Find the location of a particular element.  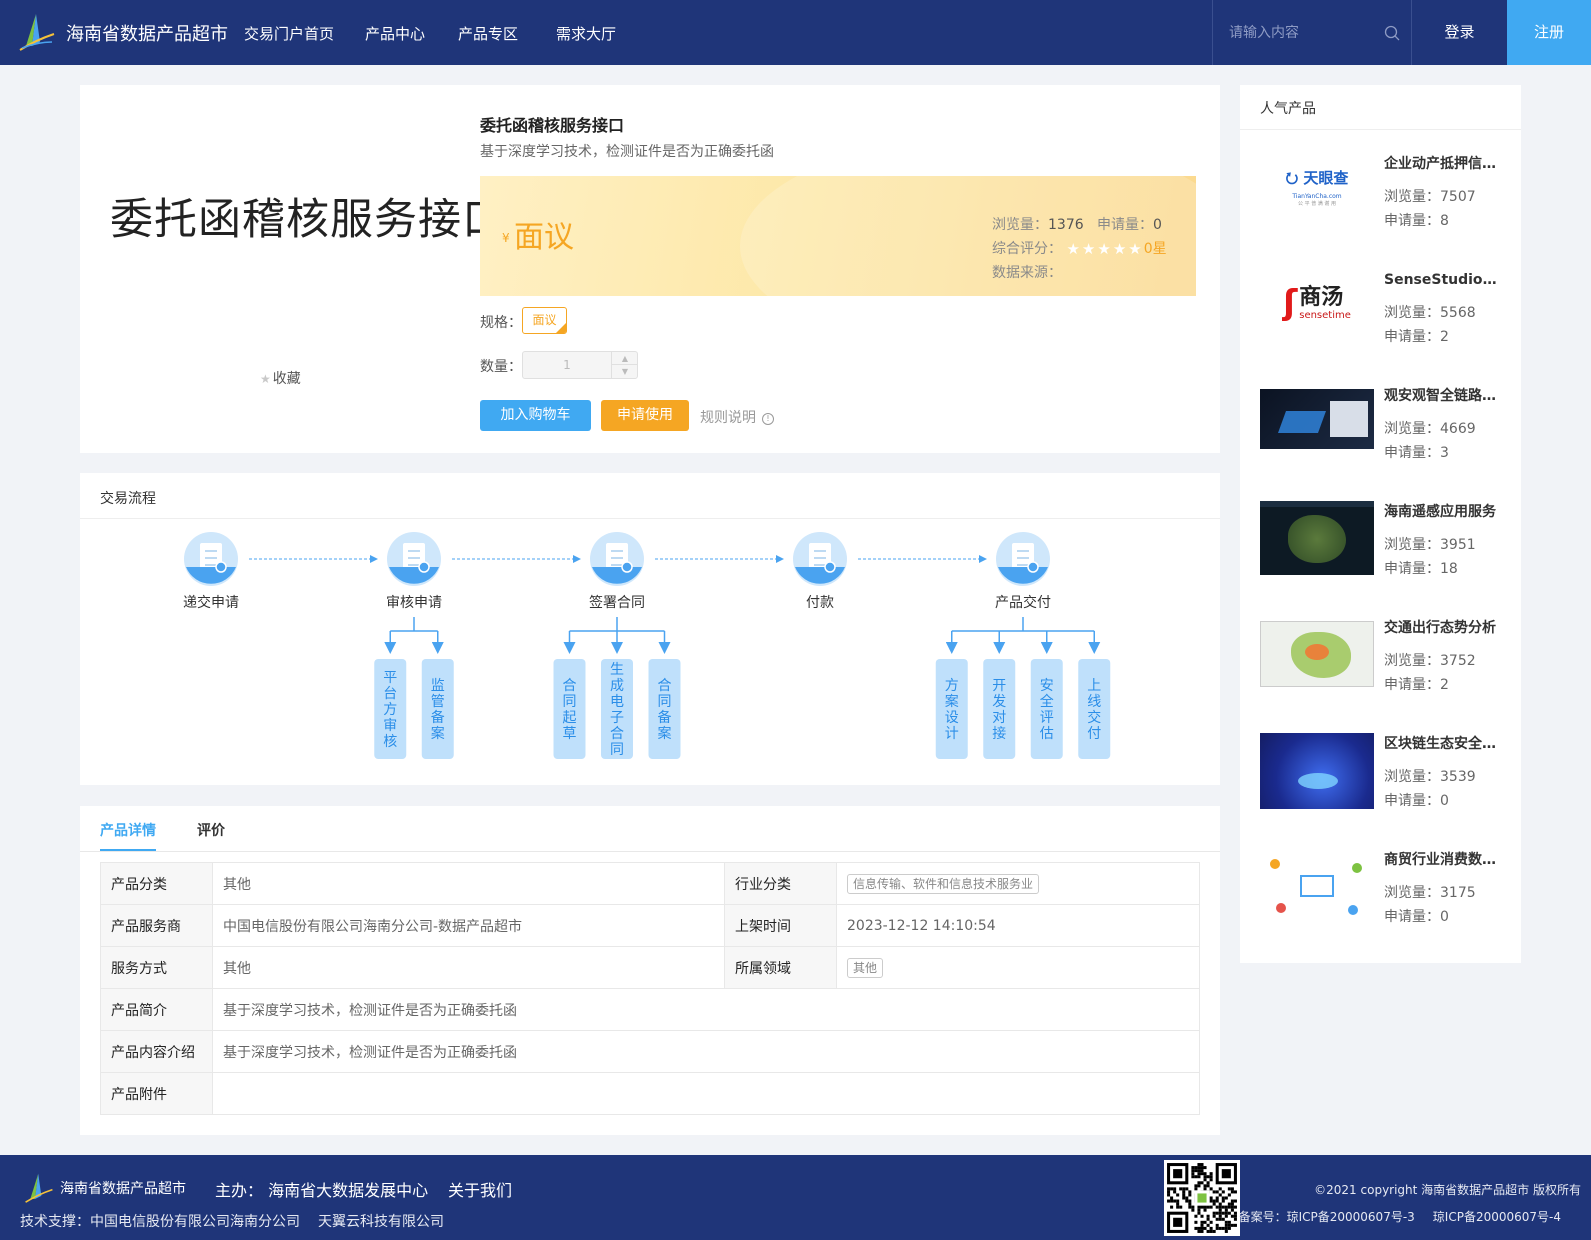

price-value: 面议 is located at coordinates (544, 237).